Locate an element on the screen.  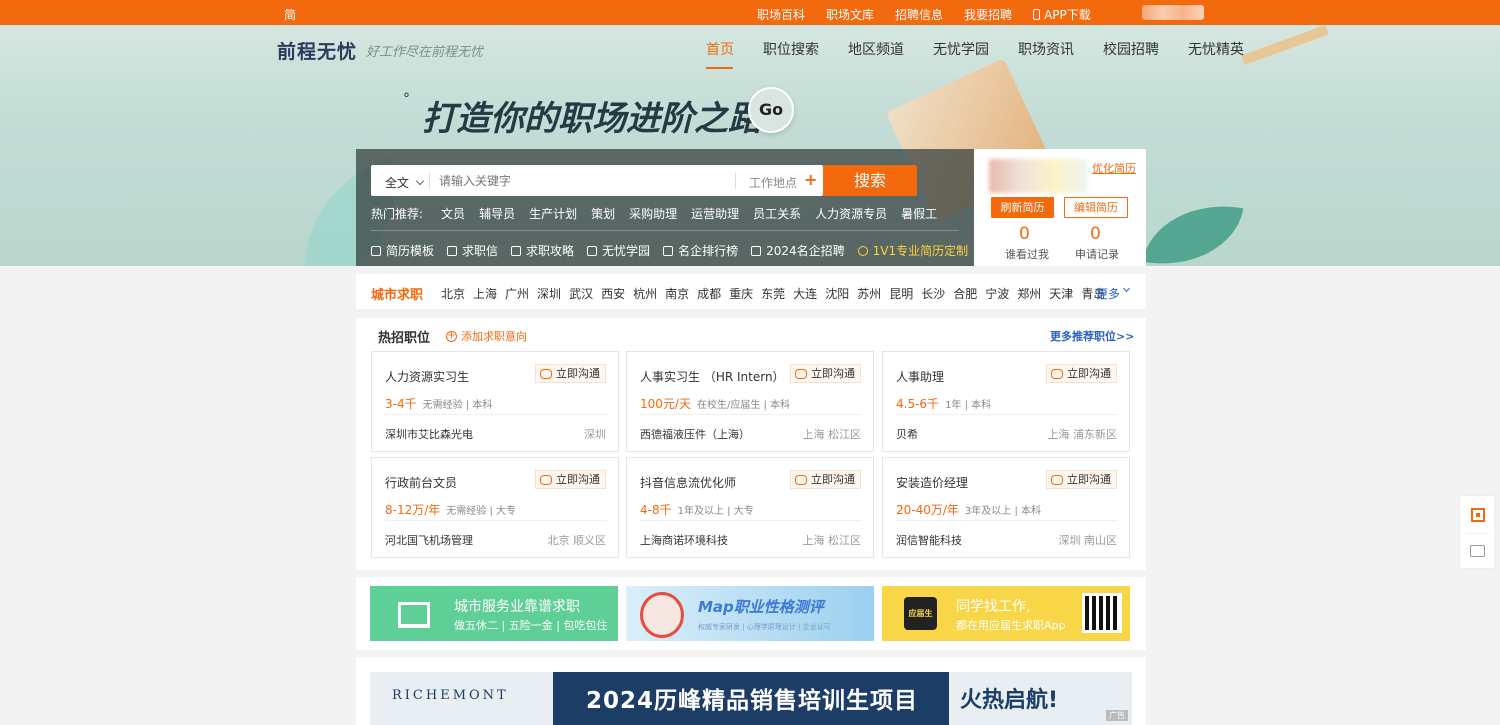
city-link: 大连 is located at coordinates (805, 293).